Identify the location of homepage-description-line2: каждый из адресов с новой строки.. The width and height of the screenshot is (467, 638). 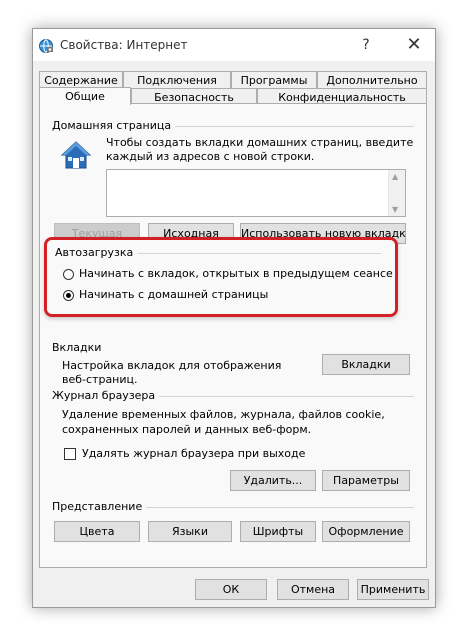
(210, 156).